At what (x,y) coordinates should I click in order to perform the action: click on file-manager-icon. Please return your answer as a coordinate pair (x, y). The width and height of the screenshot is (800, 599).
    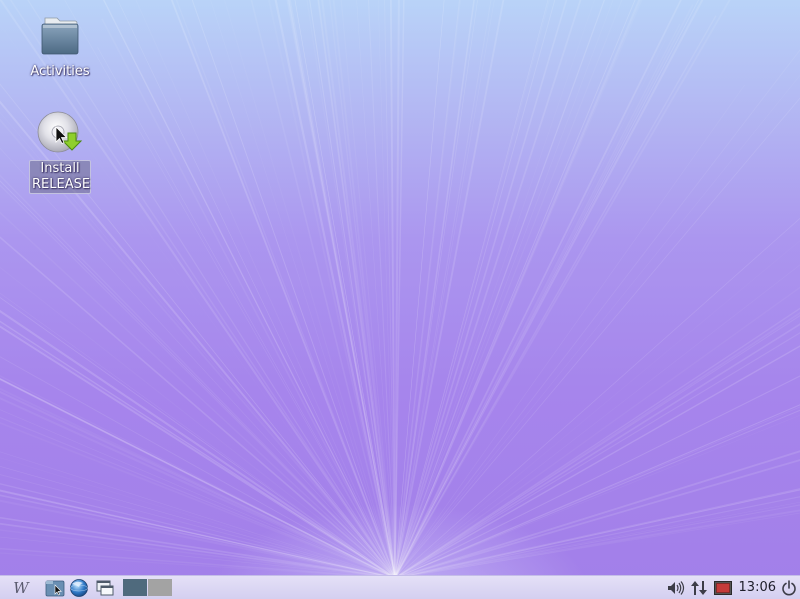
    Looking at the image, I should click on (55, 588).